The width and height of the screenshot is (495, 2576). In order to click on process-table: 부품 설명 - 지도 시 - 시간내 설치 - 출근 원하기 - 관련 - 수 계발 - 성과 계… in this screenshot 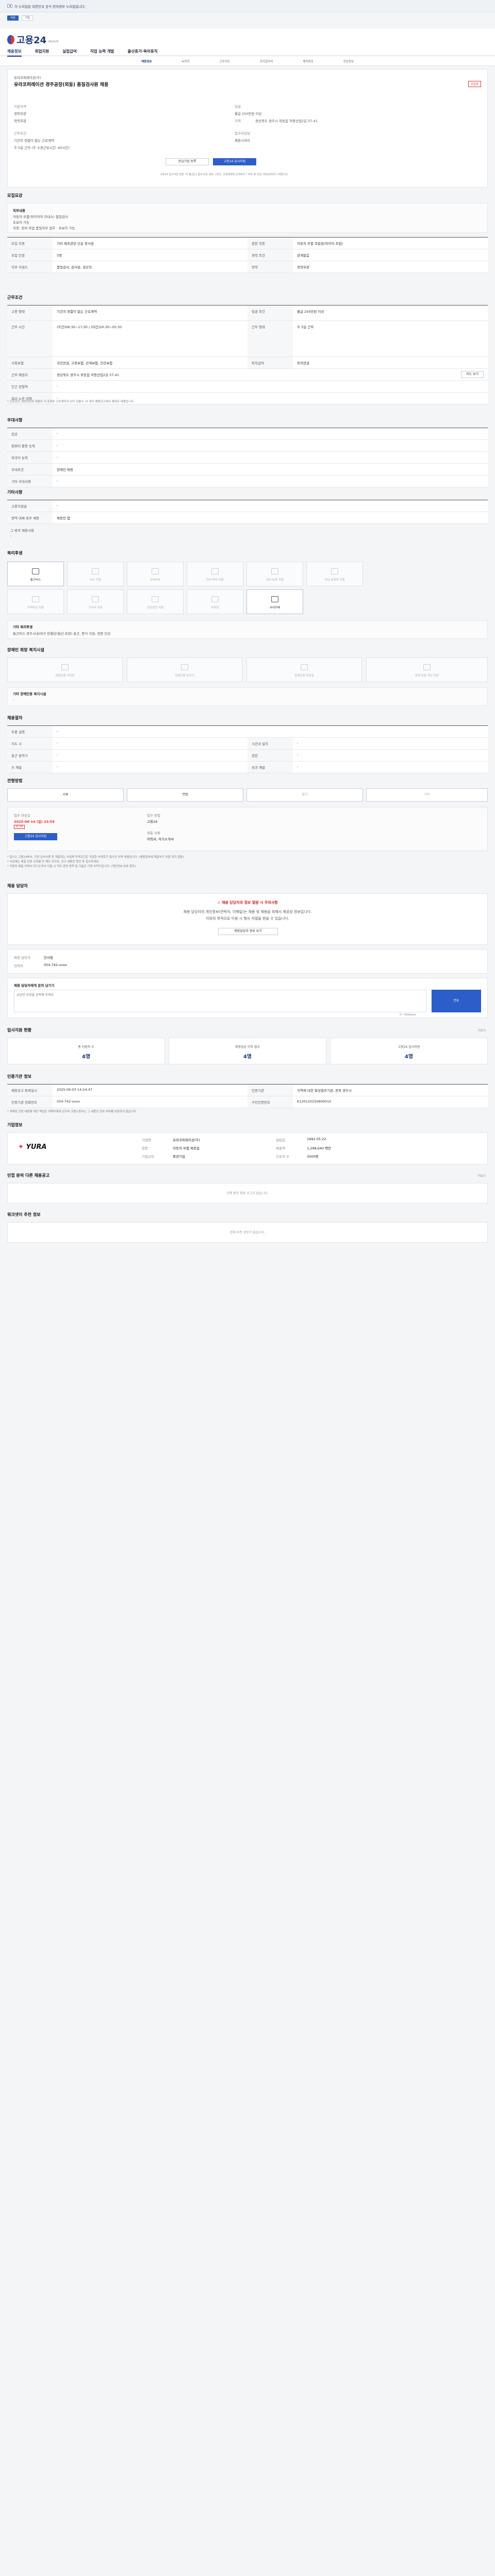, I will do `click(247, 749)`.